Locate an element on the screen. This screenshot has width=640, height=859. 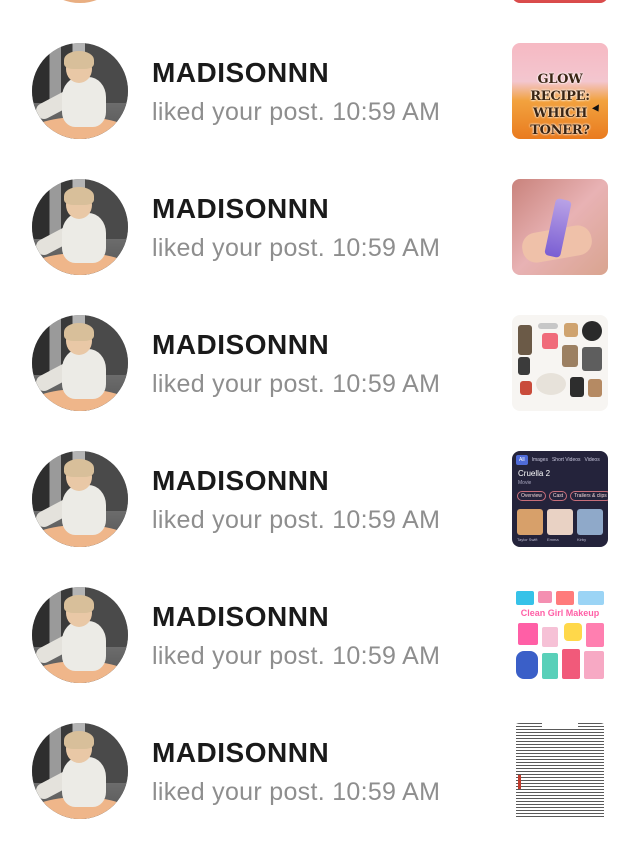
thumbnail-caption: GLOW RECIPE: WHICH TONER? is located at coordinates (560, 105).